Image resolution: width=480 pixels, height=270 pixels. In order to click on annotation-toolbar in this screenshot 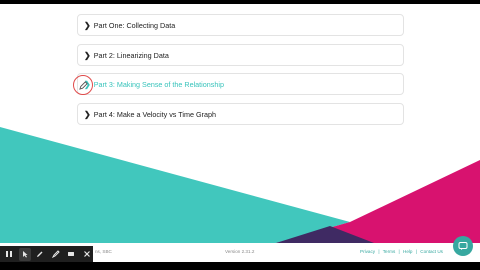, I will do `click(46, 254)`.